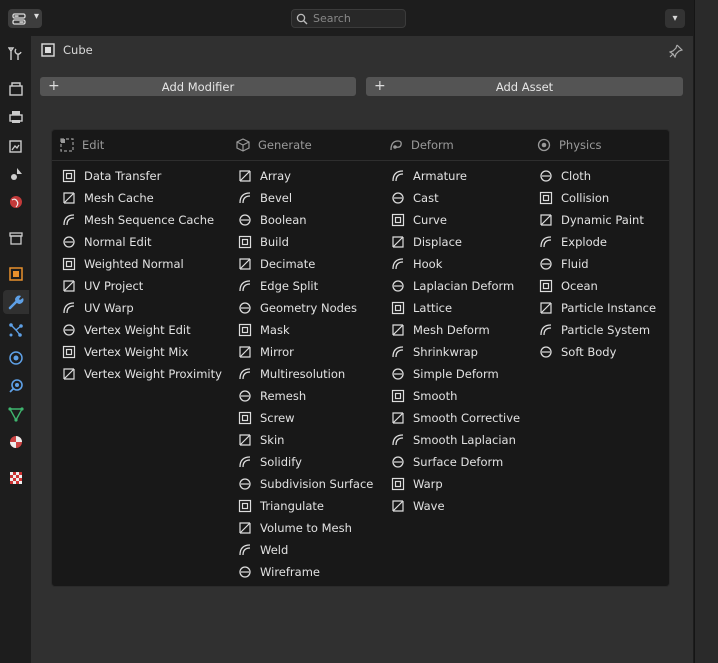  I want to click on menu-item-label: Lattice, so click(433, 308).